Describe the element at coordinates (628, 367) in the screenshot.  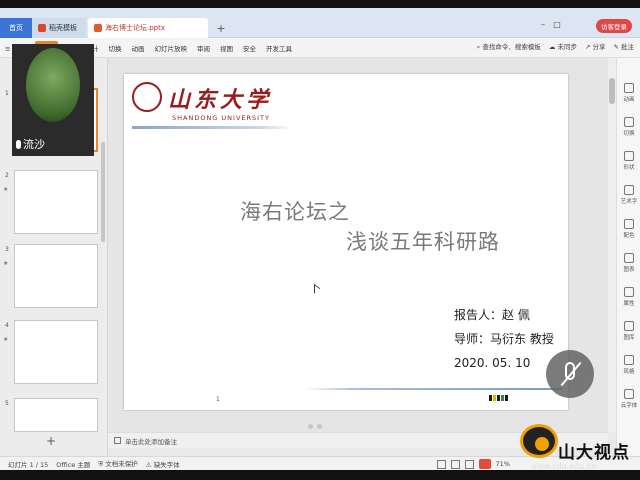
I see `tool-style: 风格` at that location.